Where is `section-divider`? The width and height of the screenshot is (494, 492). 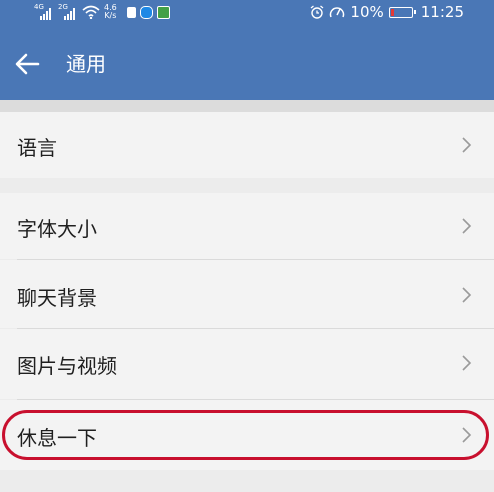 section-divider is located at coordinates (247, 106).